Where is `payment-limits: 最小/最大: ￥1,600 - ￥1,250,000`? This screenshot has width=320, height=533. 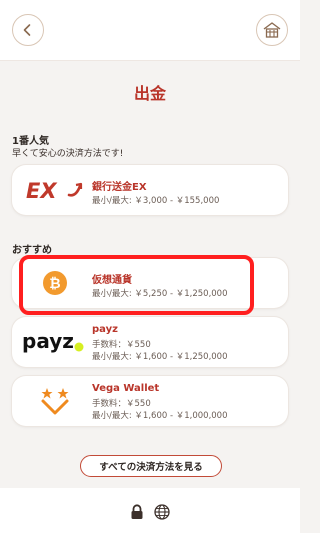 payment-limits: 最小/最大: ￥1,600 - ￥1,250,000 is located at coordinates (160, 357).